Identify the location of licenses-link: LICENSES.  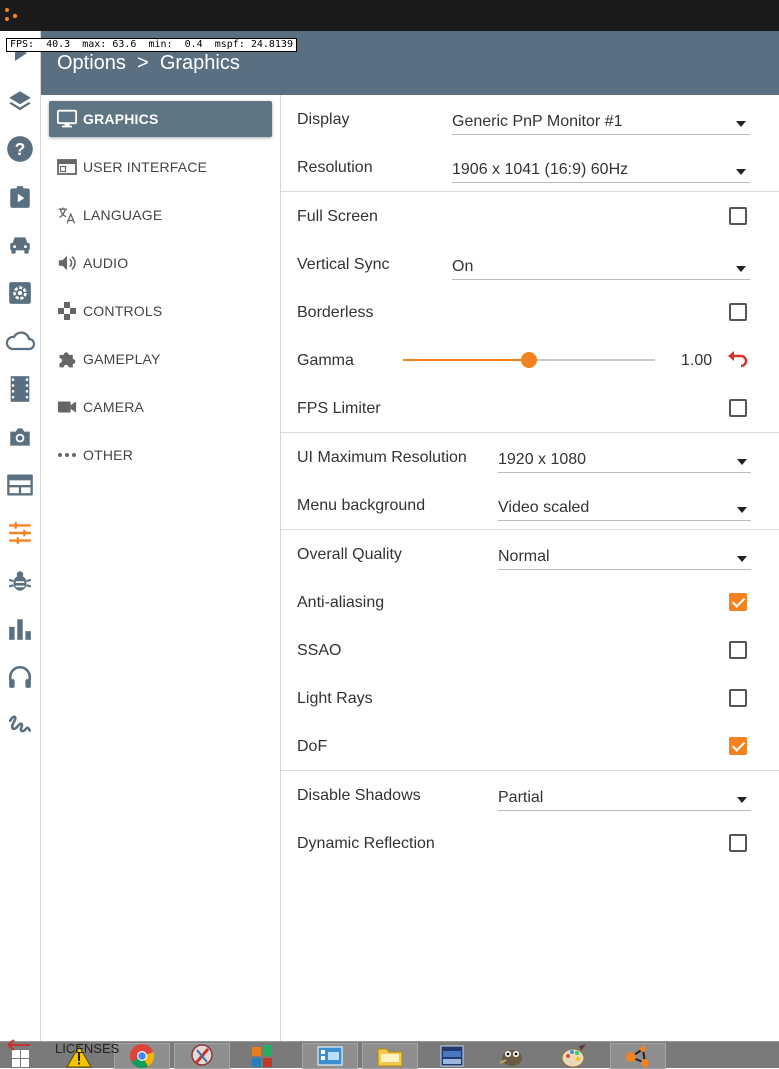
(87, 1048).